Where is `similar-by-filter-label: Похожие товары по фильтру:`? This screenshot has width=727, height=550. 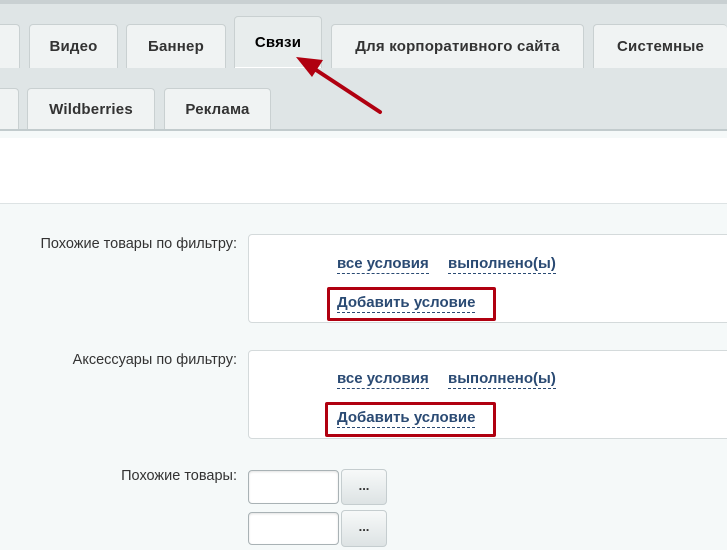 similar-by-filter-label: Похожие товары по фильтру: is located at coordinates (138, 244).